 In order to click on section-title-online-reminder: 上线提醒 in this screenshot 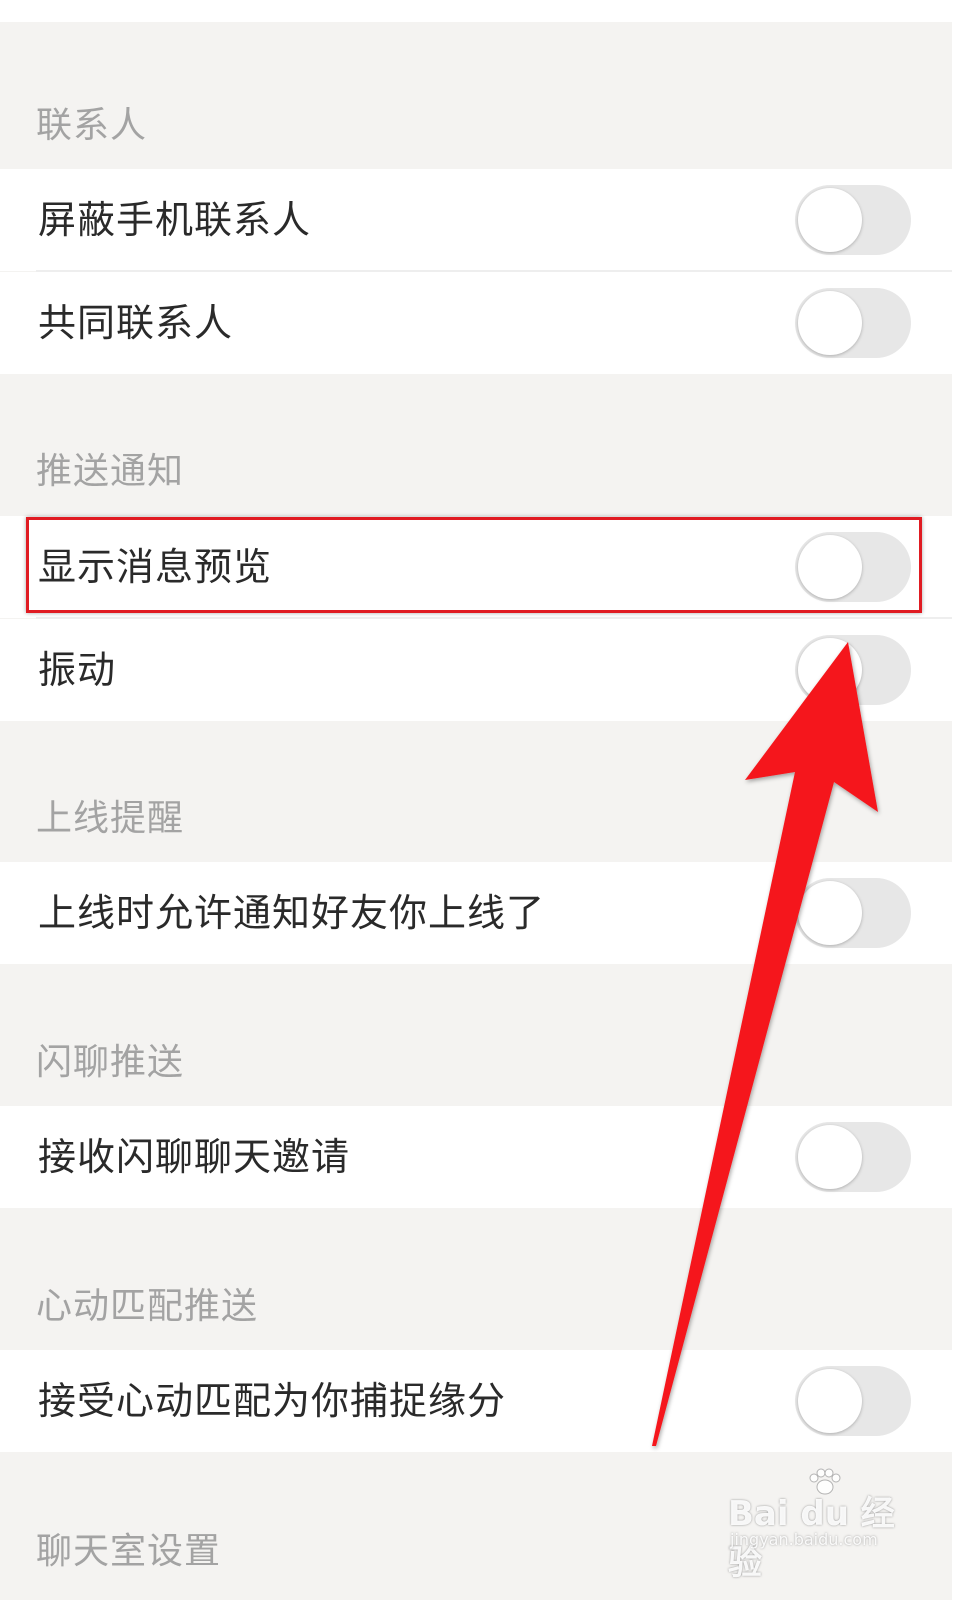, I will do `click(110, 818)`.